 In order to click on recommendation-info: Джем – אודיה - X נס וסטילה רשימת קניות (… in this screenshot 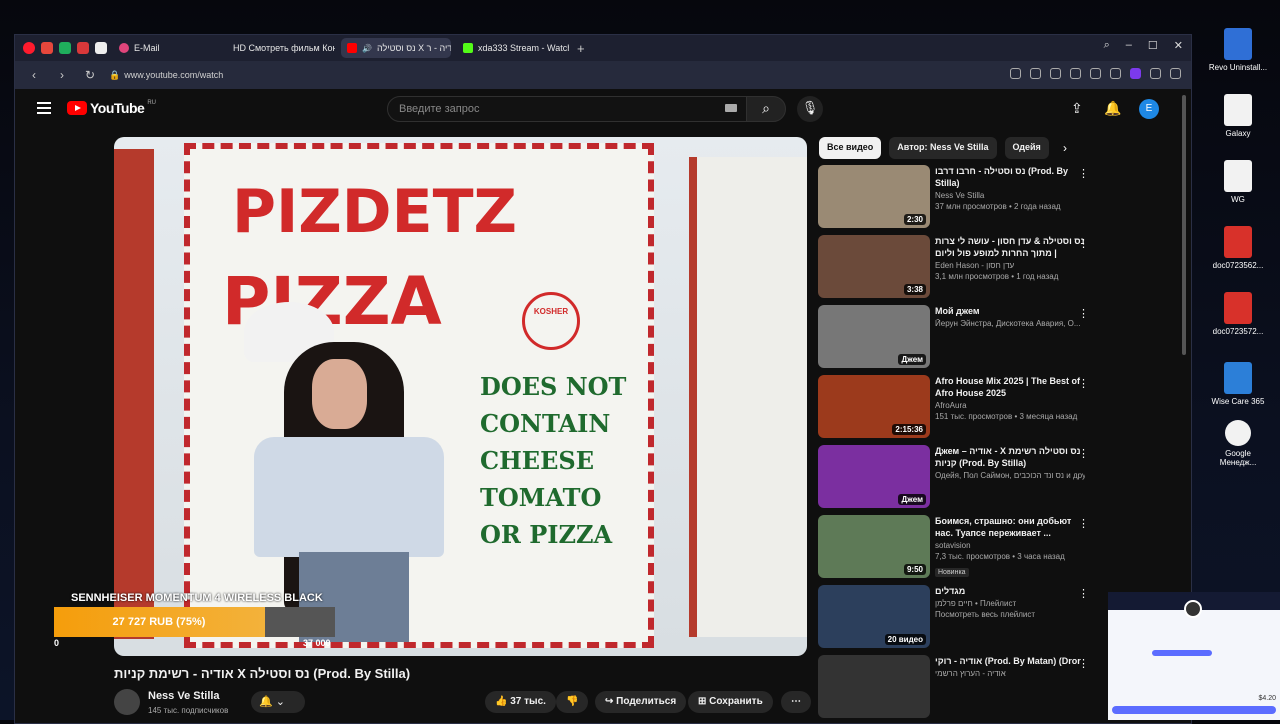, I will do `click(1010, 462)`.